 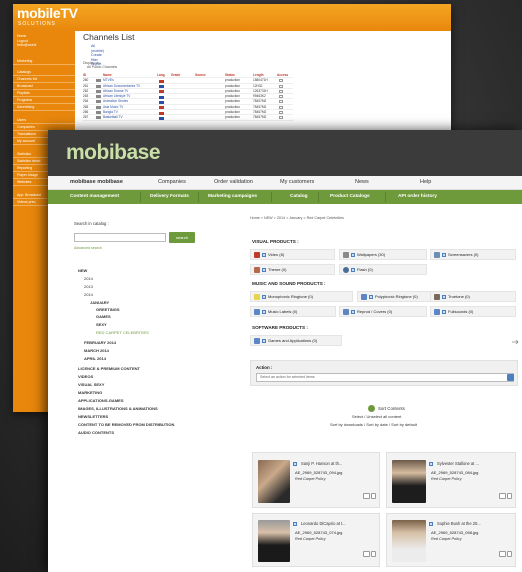 What do you see at coordinates (126, 424) in the screenshot?
I see `tree-remove: CONTENT TO BE REMOVED FROM DISTRIBUTION` at bounding box center [126, 424].